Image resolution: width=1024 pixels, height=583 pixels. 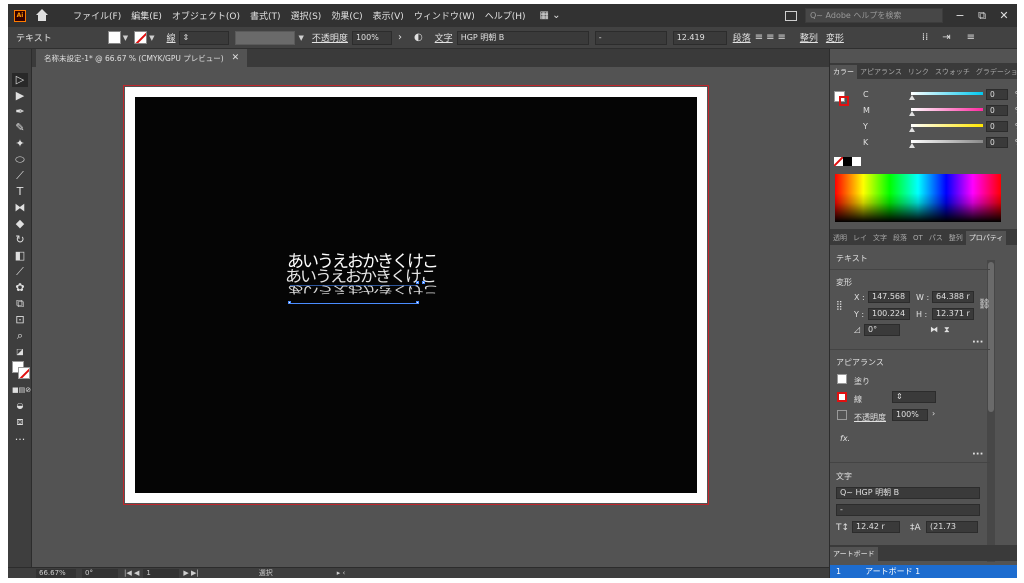 What do you see at coordinates (20, 144) in the screenshot?
I see `anchor-tool-icon: ✦` at bounding box center [20, 144].